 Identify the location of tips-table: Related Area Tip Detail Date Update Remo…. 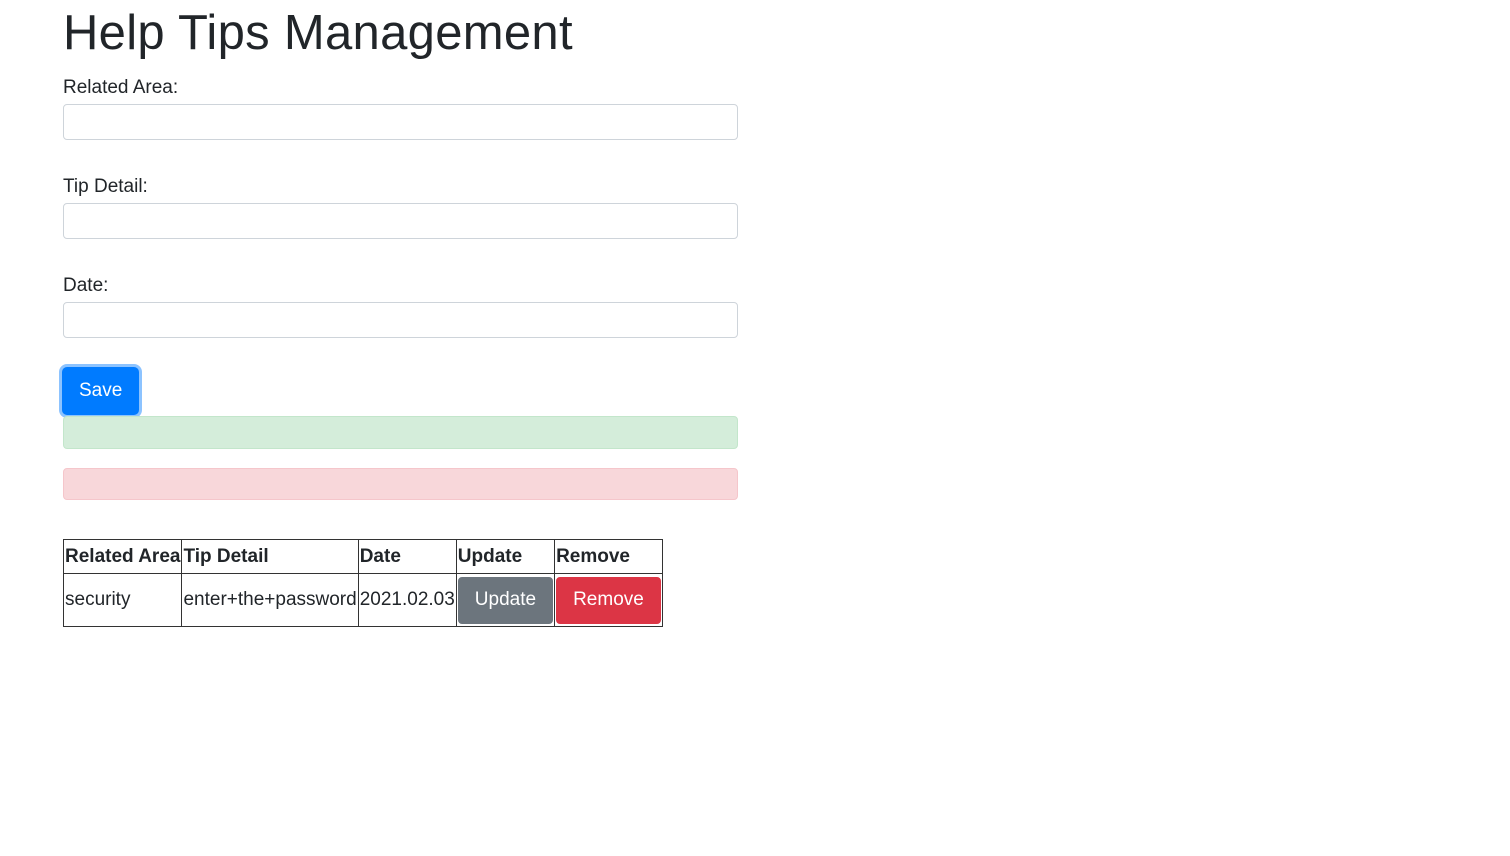
(362, 583).